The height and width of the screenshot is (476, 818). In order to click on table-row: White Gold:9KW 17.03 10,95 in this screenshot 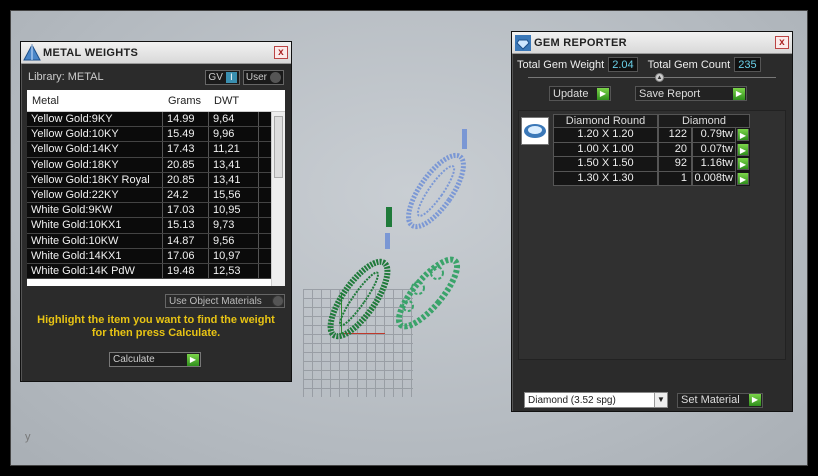, I will do `click(156, 211)`.